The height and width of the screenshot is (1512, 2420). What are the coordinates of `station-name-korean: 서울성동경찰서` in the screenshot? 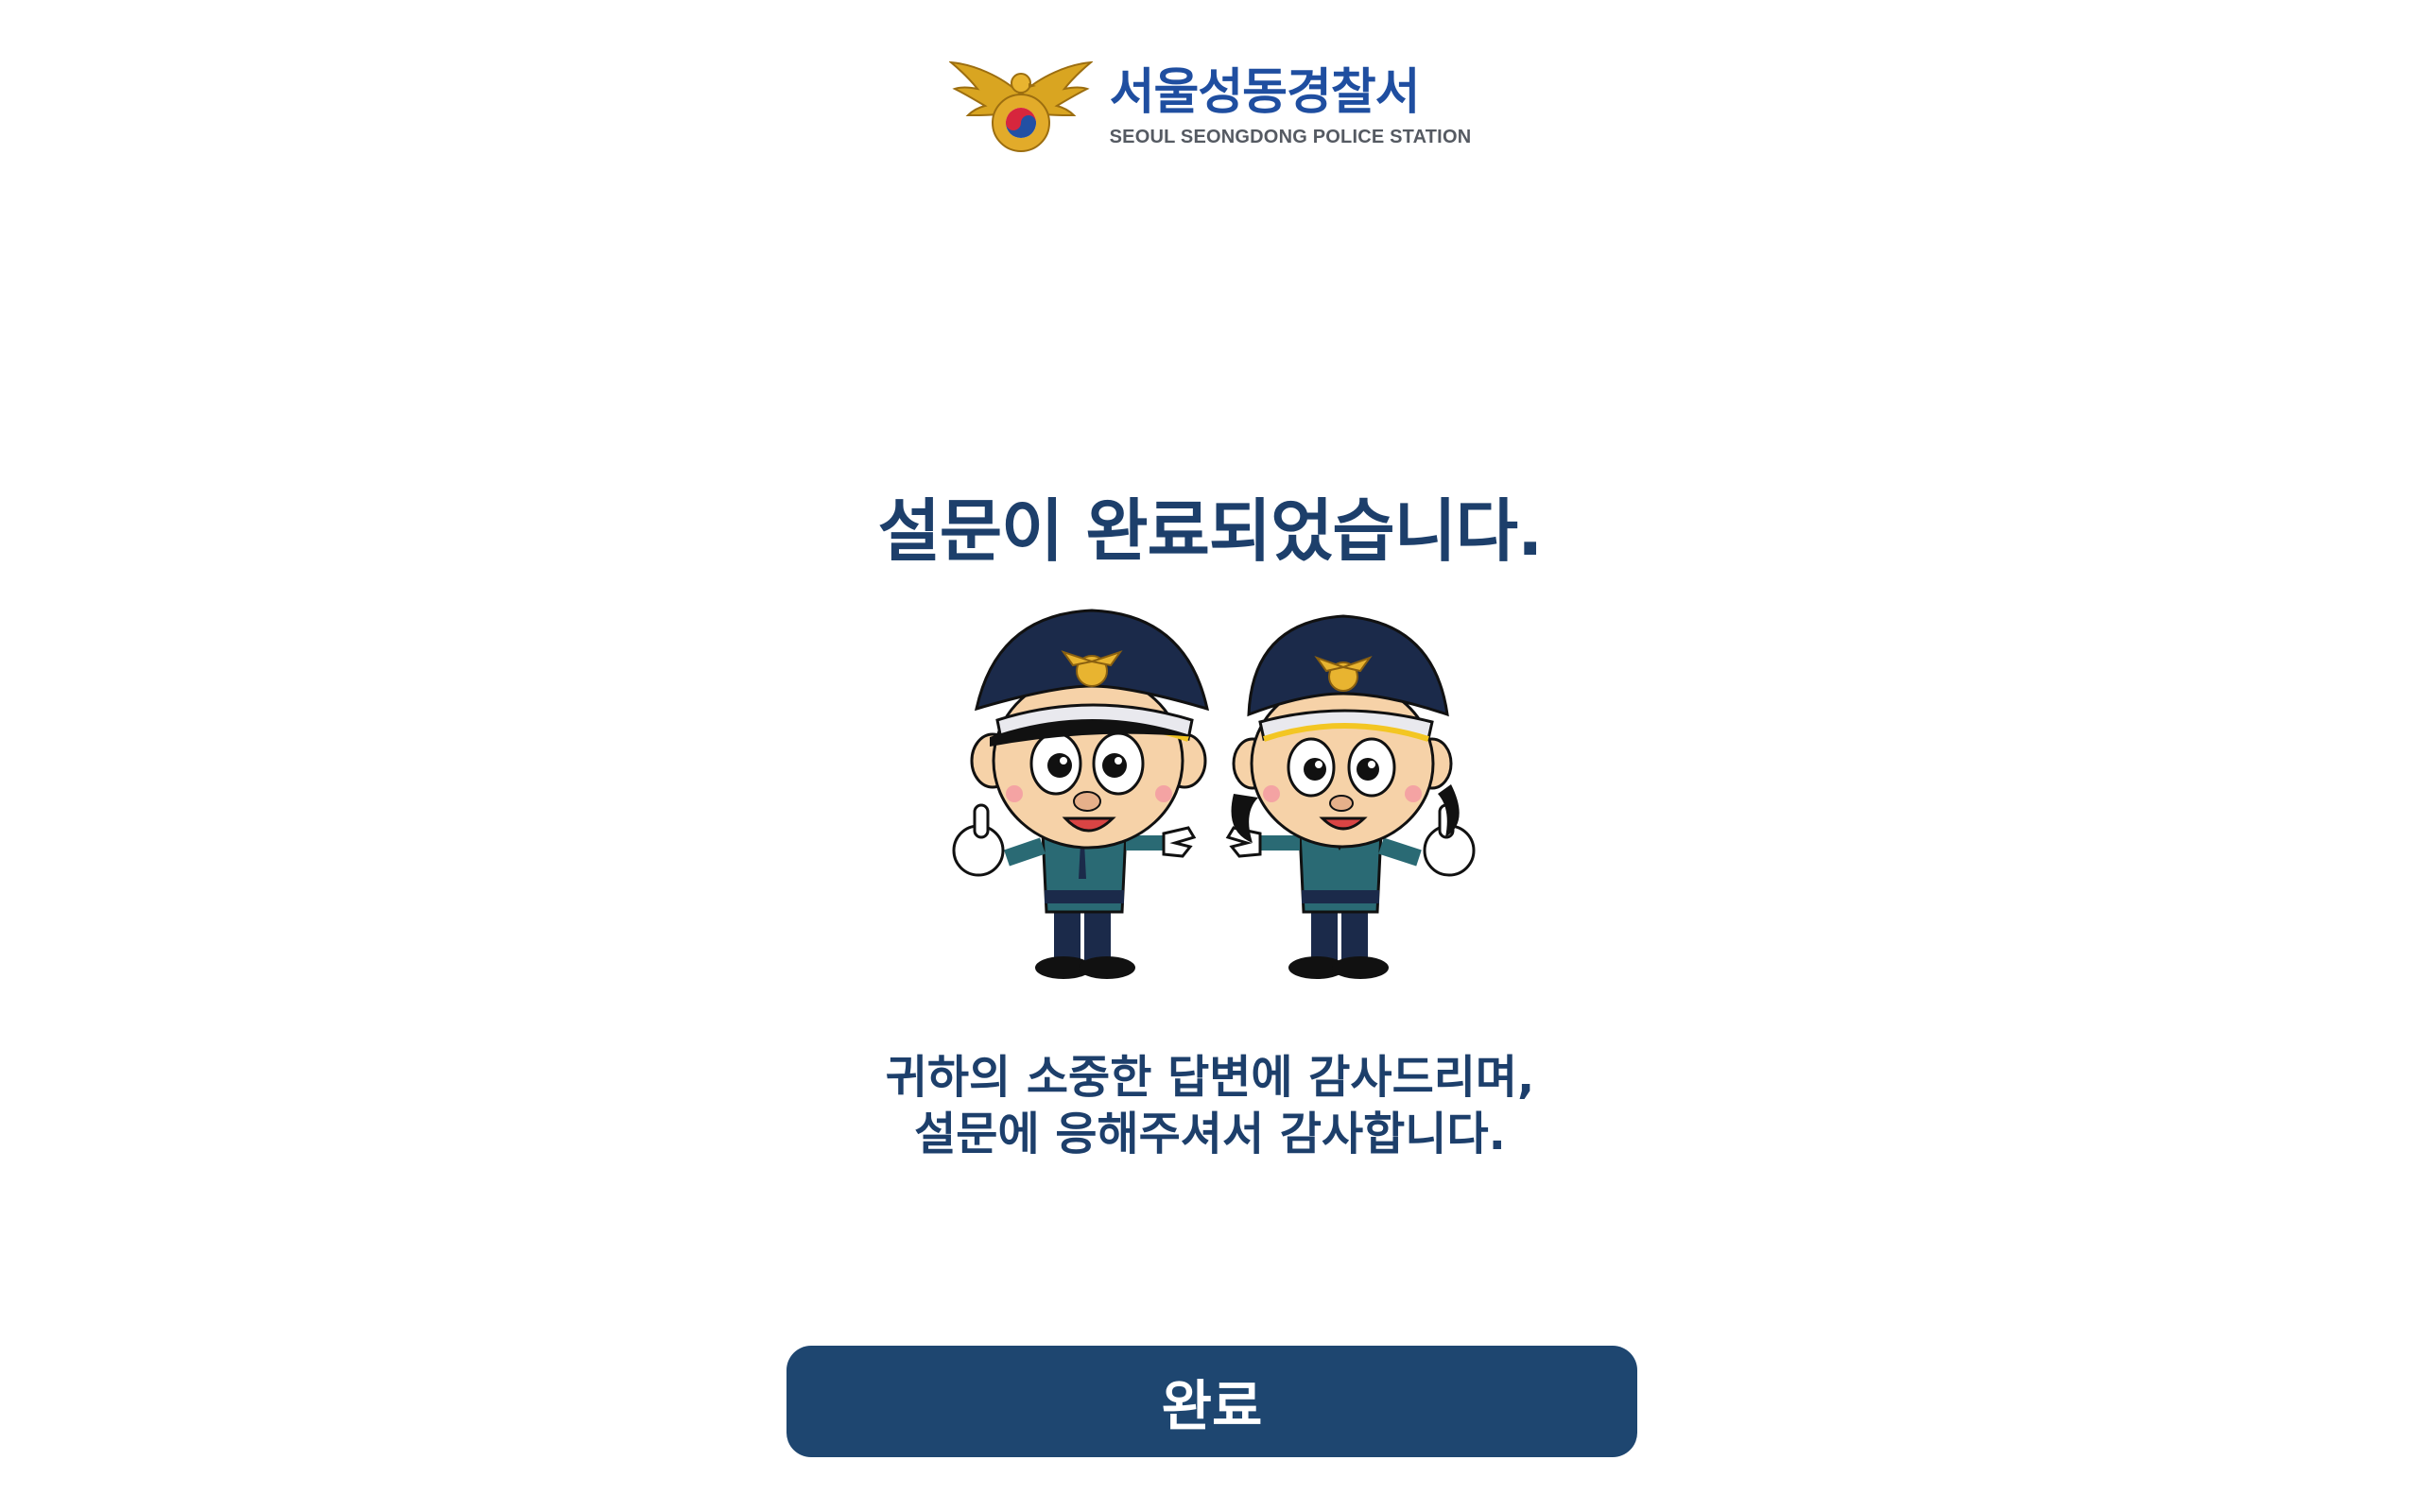 It's located at (1265, 92).